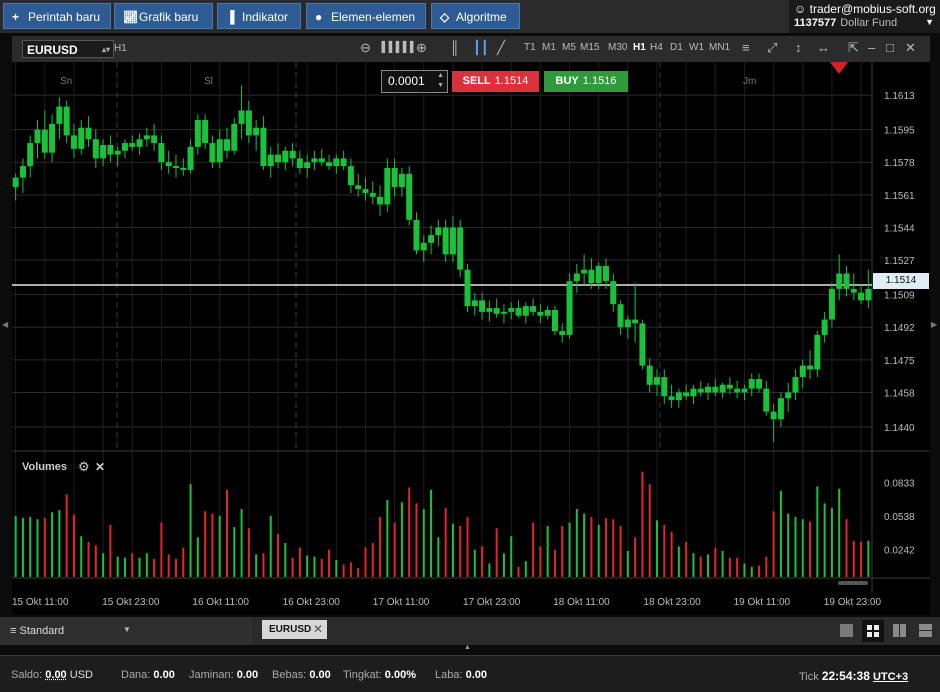  What do you see at coordinates (68, 49) in the screenshot?
I see `symbol-select: EURUSD ▴▾` at bounding box center [68, 49].